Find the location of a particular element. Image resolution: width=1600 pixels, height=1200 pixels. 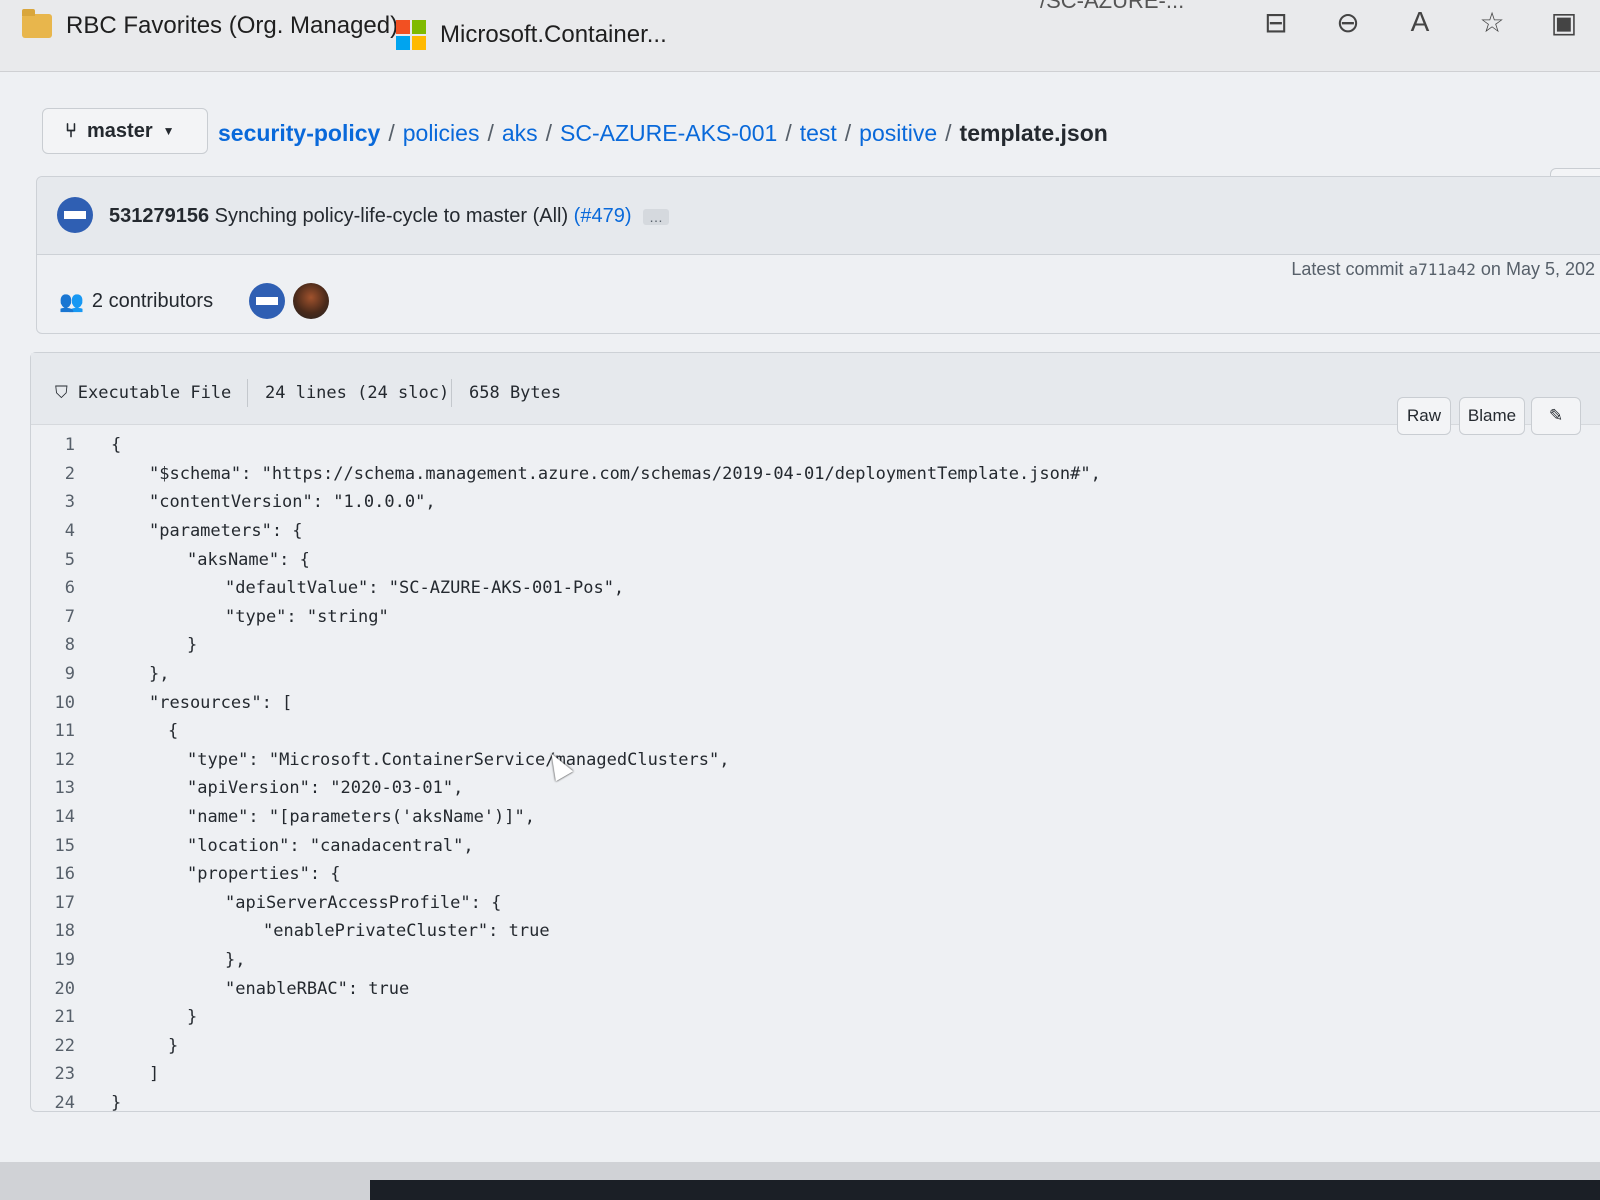

avatar is located at coordinates (75, 215).